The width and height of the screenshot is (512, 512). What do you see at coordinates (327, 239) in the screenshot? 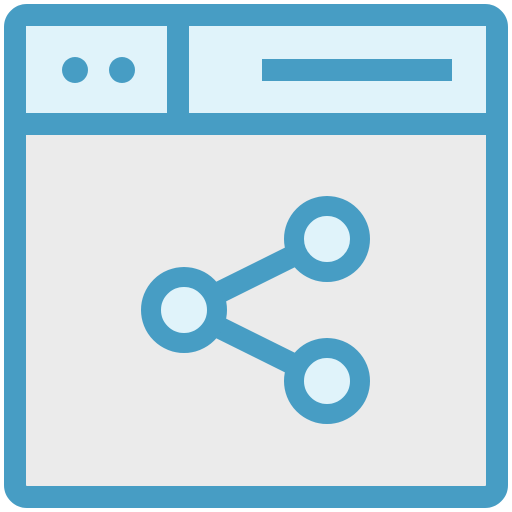
I see `share-node-top` at bounding box center [327, 239].